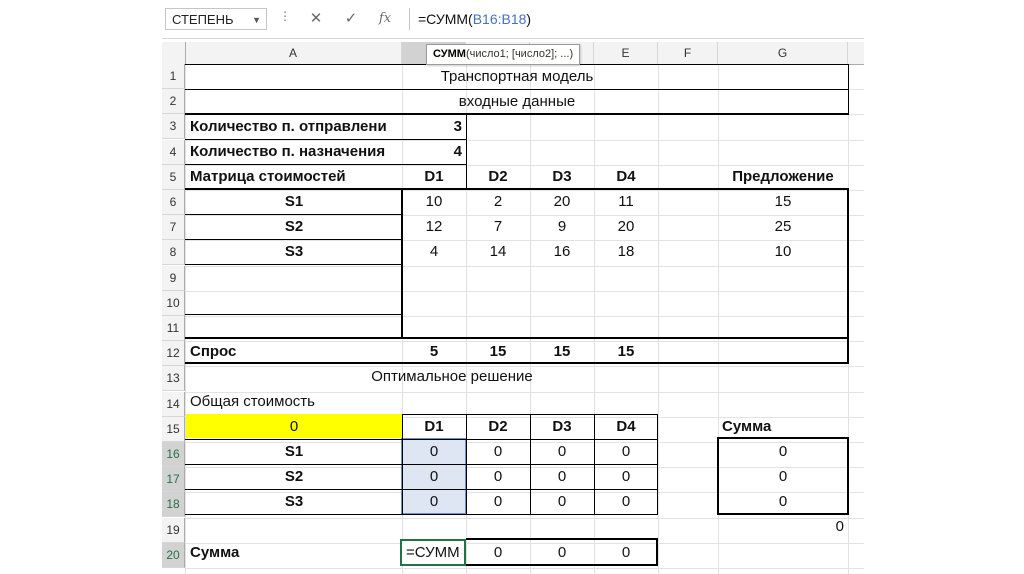 This screenshot has width=1024, height=574. I want to click on cost-cell: 2, so click(498, 201).